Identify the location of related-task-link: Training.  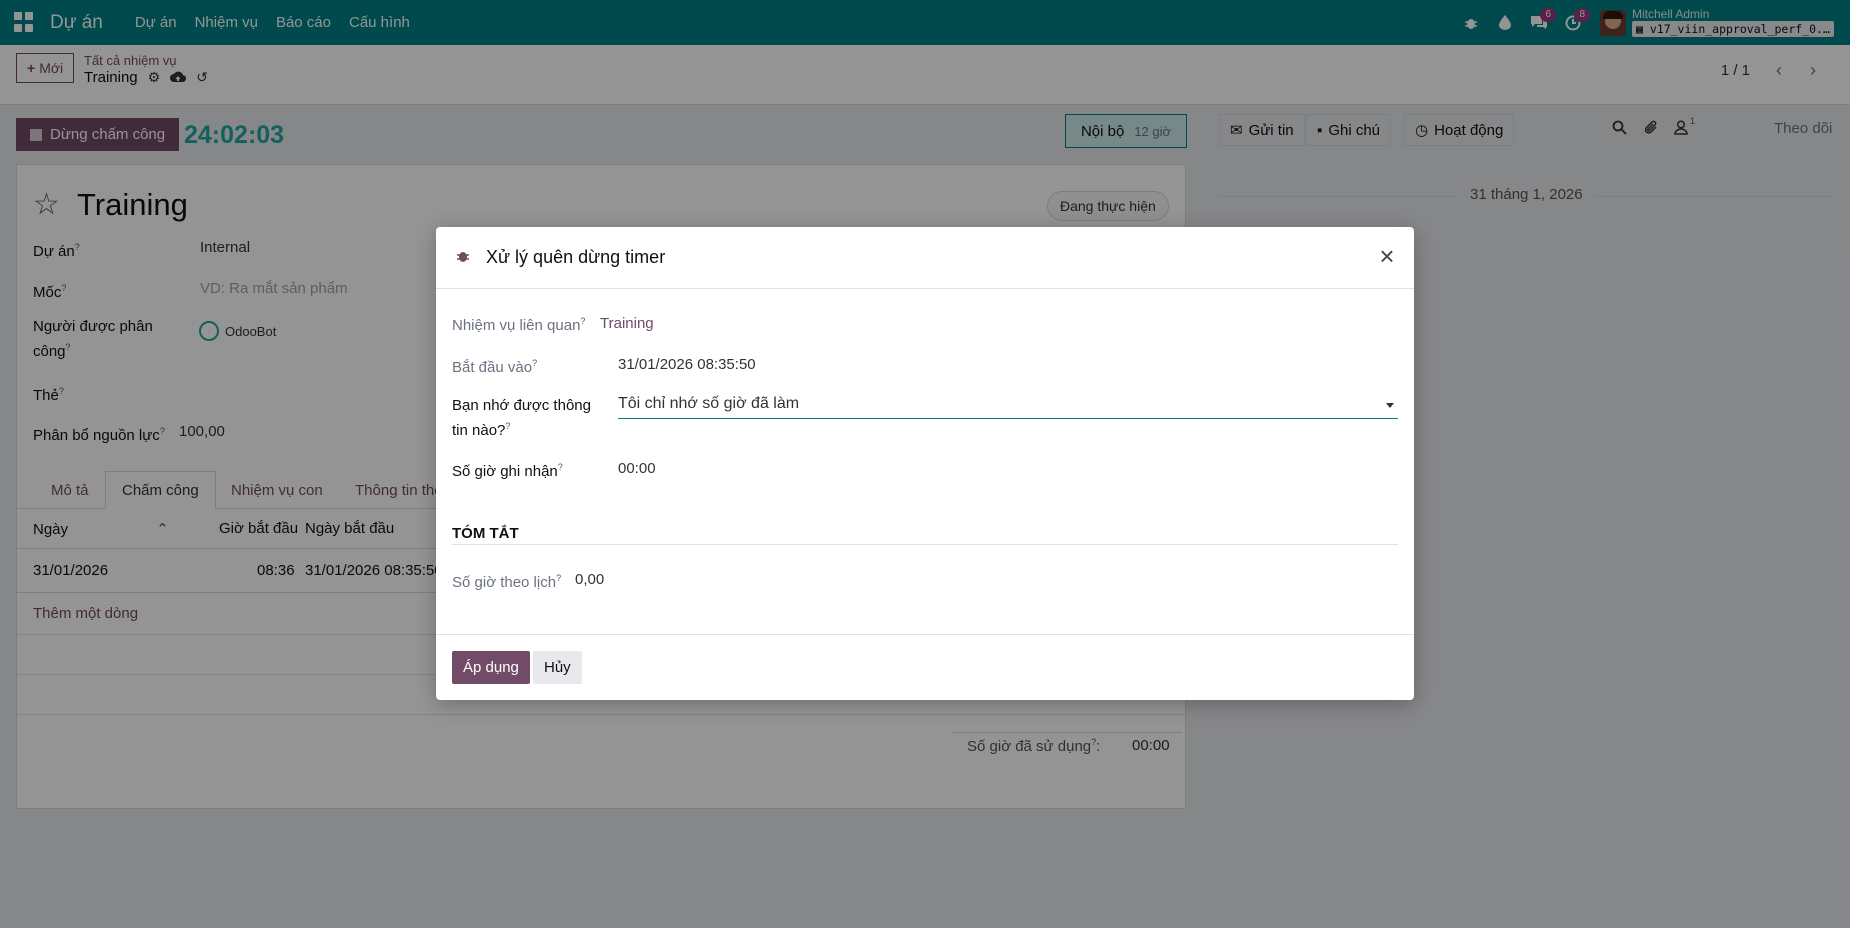
(627, 323).